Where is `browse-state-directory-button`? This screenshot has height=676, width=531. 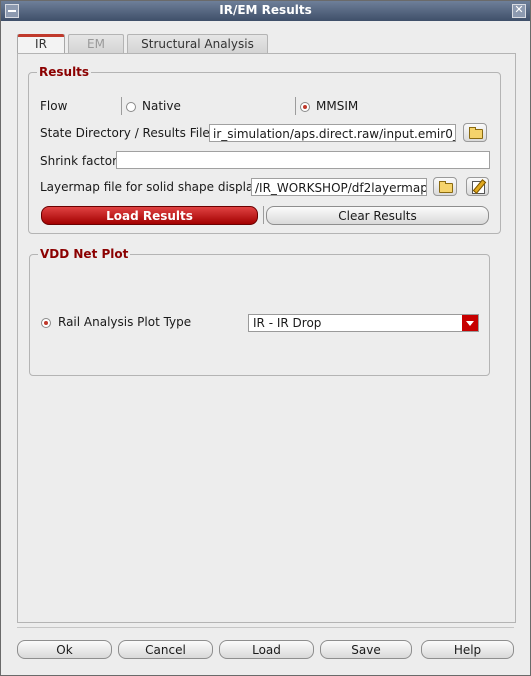
browse-state-directory-button is located at coordinates (475, 132).